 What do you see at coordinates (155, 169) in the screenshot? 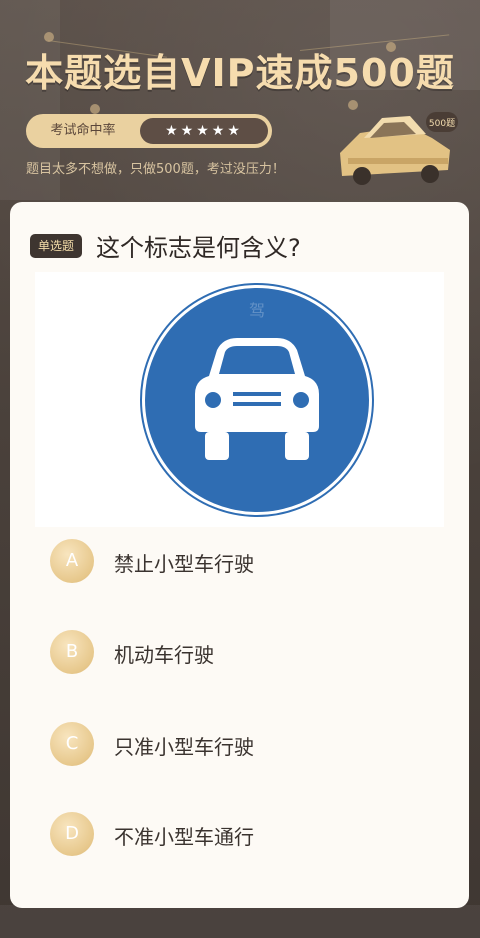
I see `promo-subtitle: 题目太多不想做，只做500题，考过没压力！` at bounding box center [155, 169].